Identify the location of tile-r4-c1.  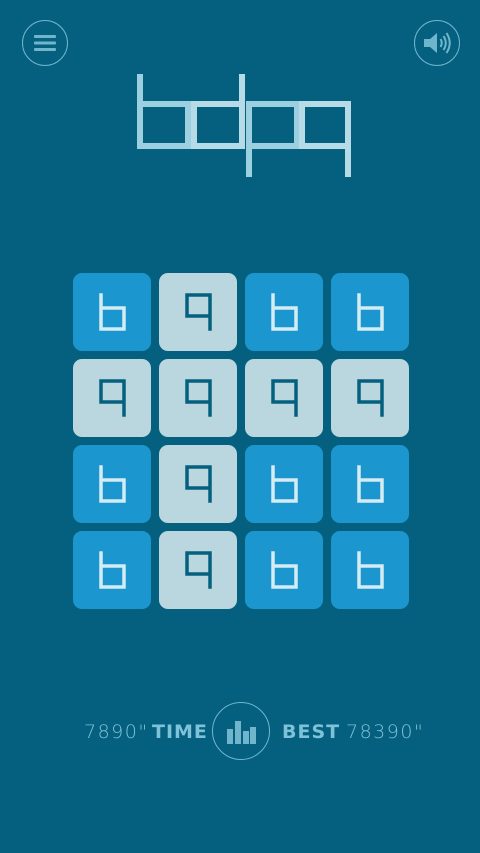
(112, 570).